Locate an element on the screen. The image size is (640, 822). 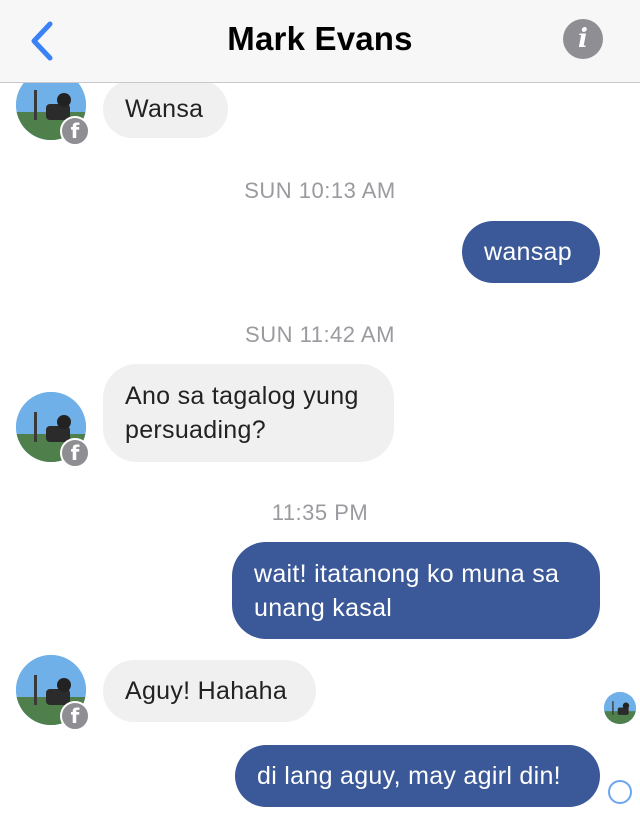
contact-name: Mark Evans is located at coordinates (320, 39).